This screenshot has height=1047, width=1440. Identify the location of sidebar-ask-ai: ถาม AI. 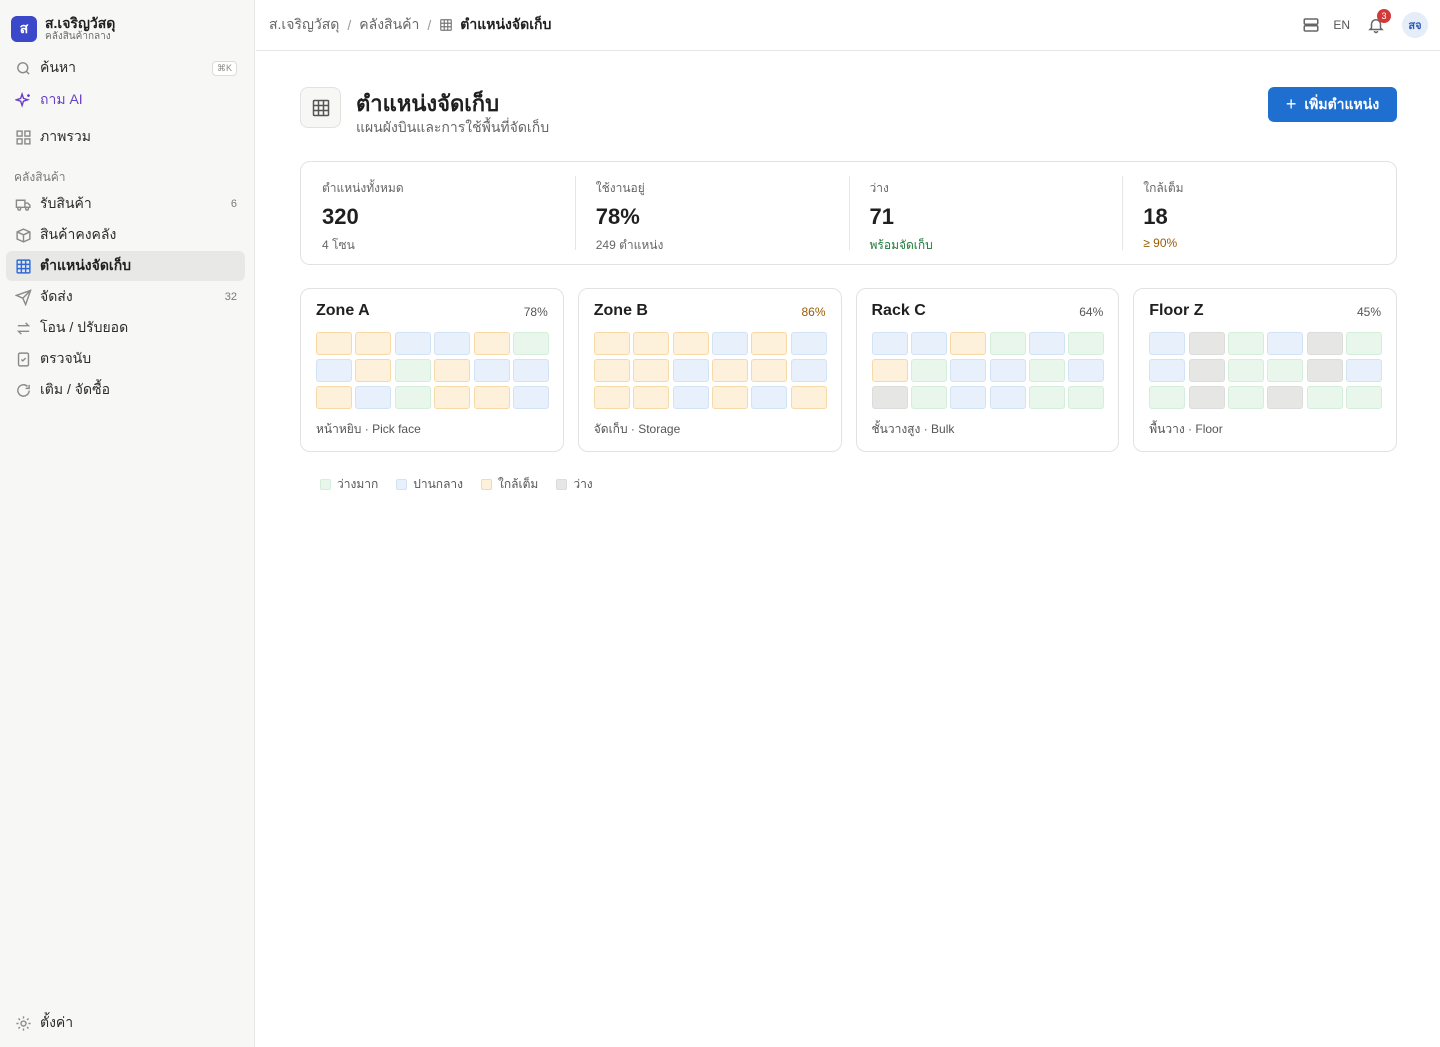
(125, 100).